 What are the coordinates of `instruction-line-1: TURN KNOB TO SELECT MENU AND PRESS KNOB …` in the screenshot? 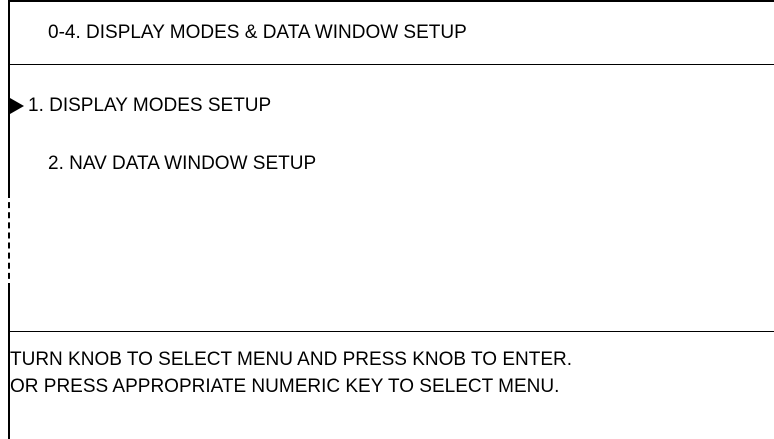 It's located at (291, 359).